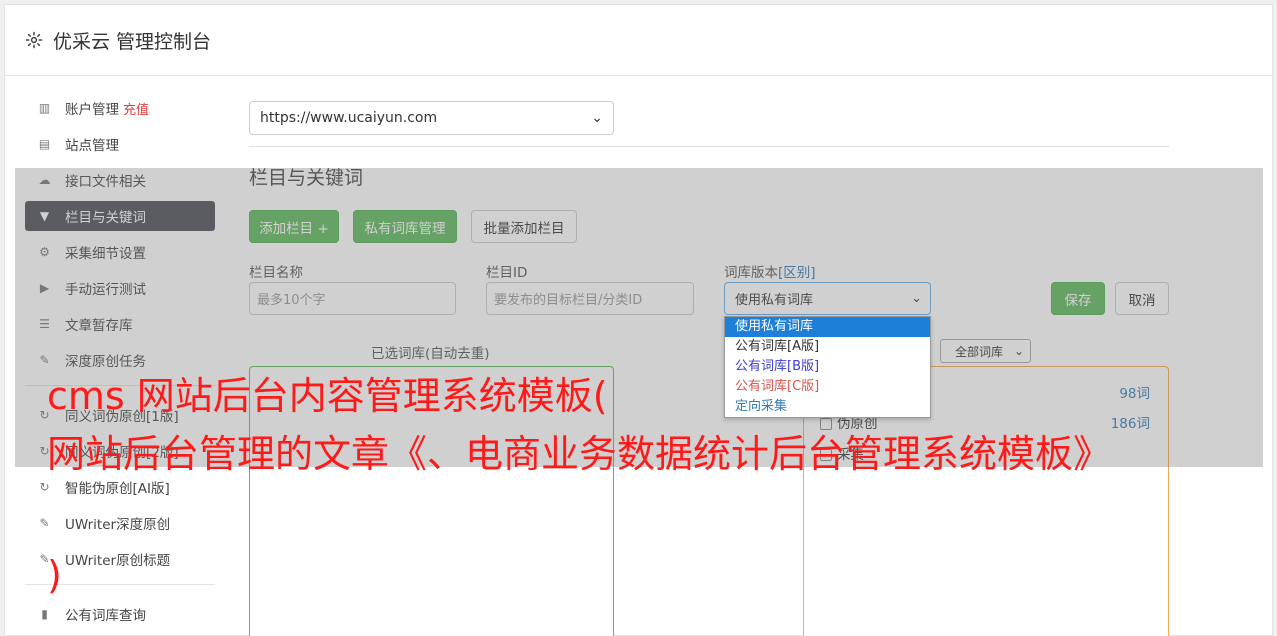 This screenshot has width=1277, height=636. I want to click on database-icon: ☰, so click(44, 324).